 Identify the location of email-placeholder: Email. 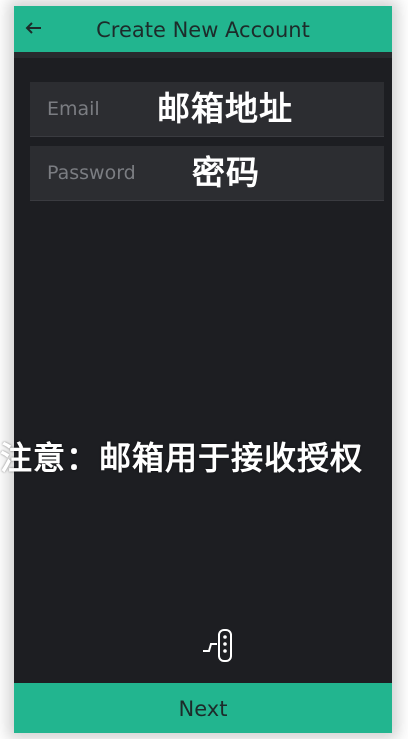
(73, 109).